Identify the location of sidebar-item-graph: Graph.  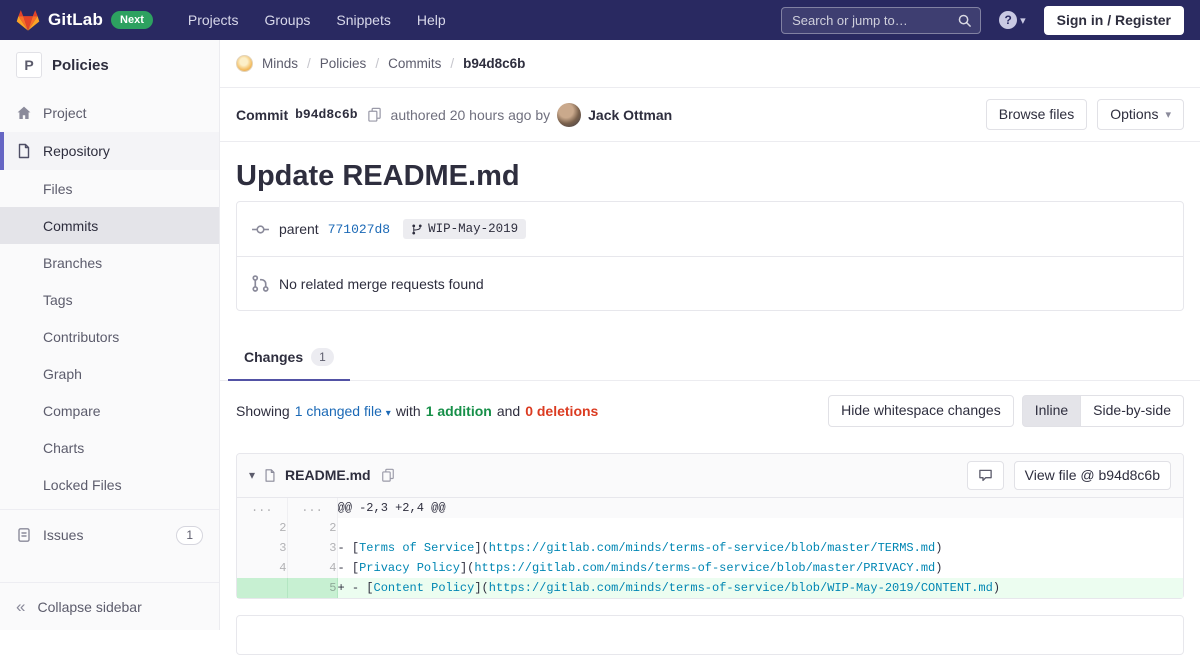
(109, 373).